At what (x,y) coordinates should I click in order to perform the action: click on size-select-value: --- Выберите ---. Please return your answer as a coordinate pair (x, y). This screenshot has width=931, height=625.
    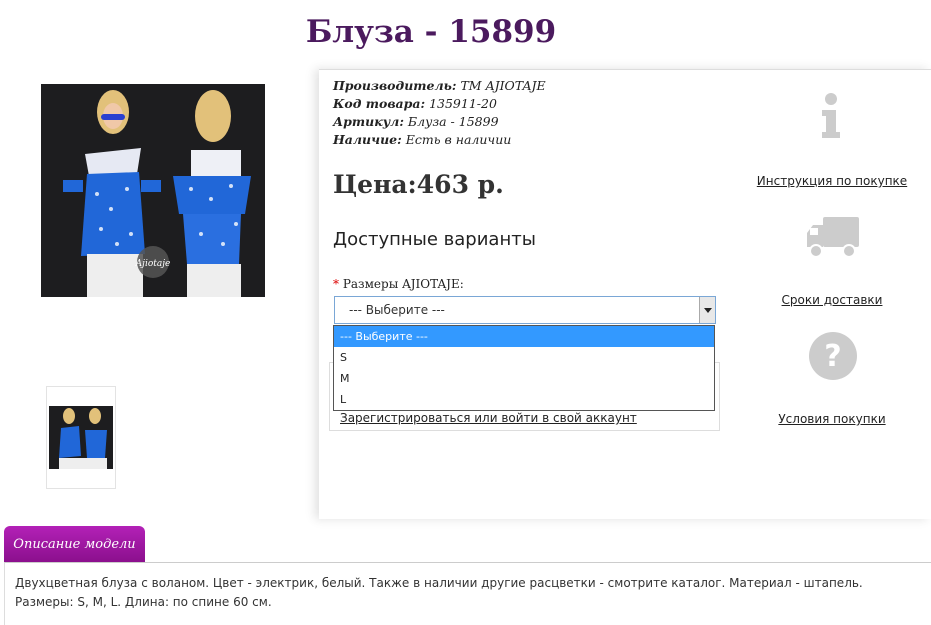
    Looking at the image, I should click on (397, 310).